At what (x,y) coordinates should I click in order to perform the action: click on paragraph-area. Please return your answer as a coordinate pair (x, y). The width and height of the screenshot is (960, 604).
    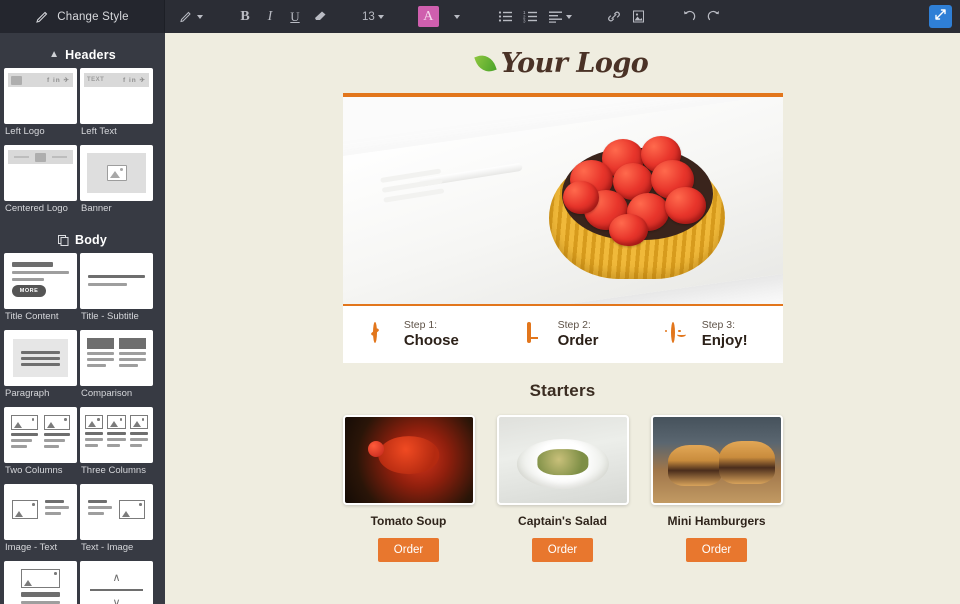
    Looking at the image, I should click on (40, 358).